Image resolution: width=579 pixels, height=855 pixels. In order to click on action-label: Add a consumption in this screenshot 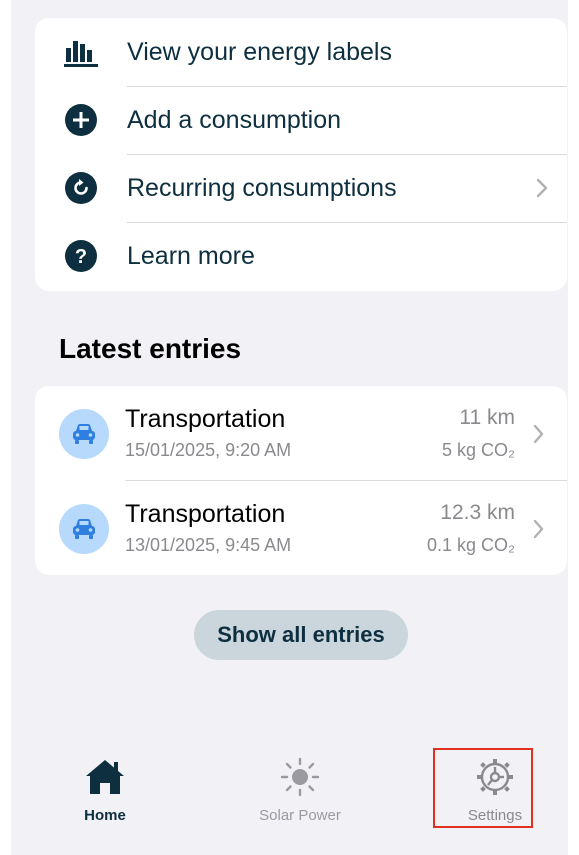, I will do `click(234, 120)`.